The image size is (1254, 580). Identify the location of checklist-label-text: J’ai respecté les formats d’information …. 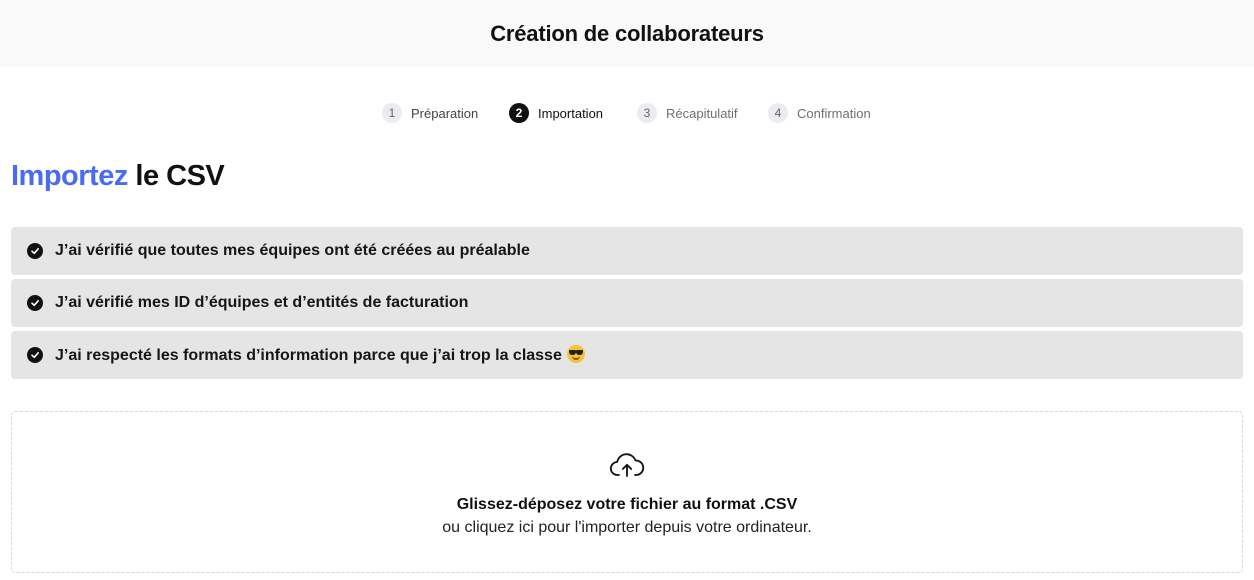
(308, 355).